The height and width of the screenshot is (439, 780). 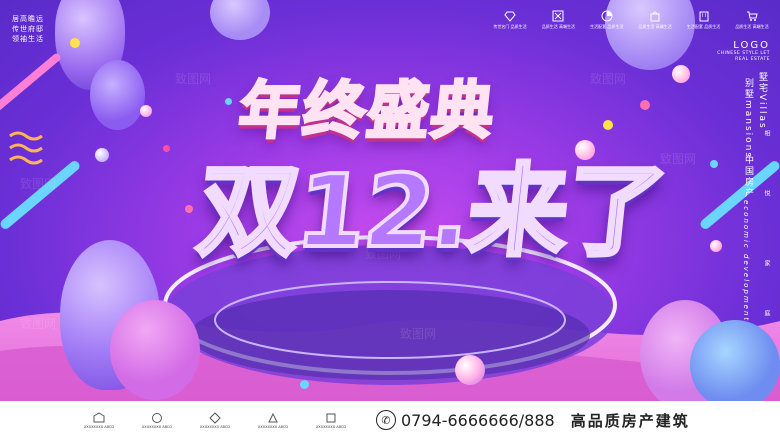 What do you see at coordinates (31, 84) in the screenshot?
I see `stripe-decoration` at bounding box center [31, 84].